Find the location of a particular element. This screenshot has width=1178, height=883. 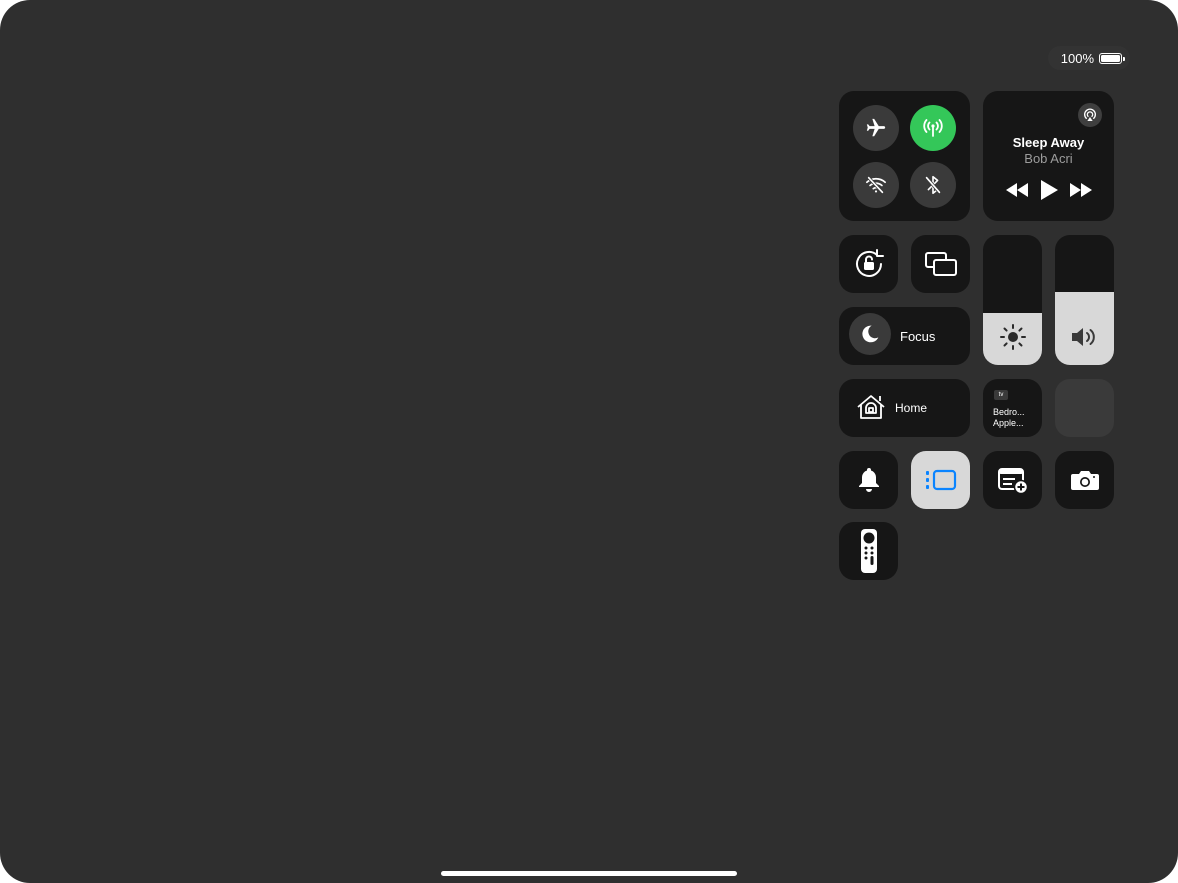

stage-manager-icon is located at coordinates (940, 480).